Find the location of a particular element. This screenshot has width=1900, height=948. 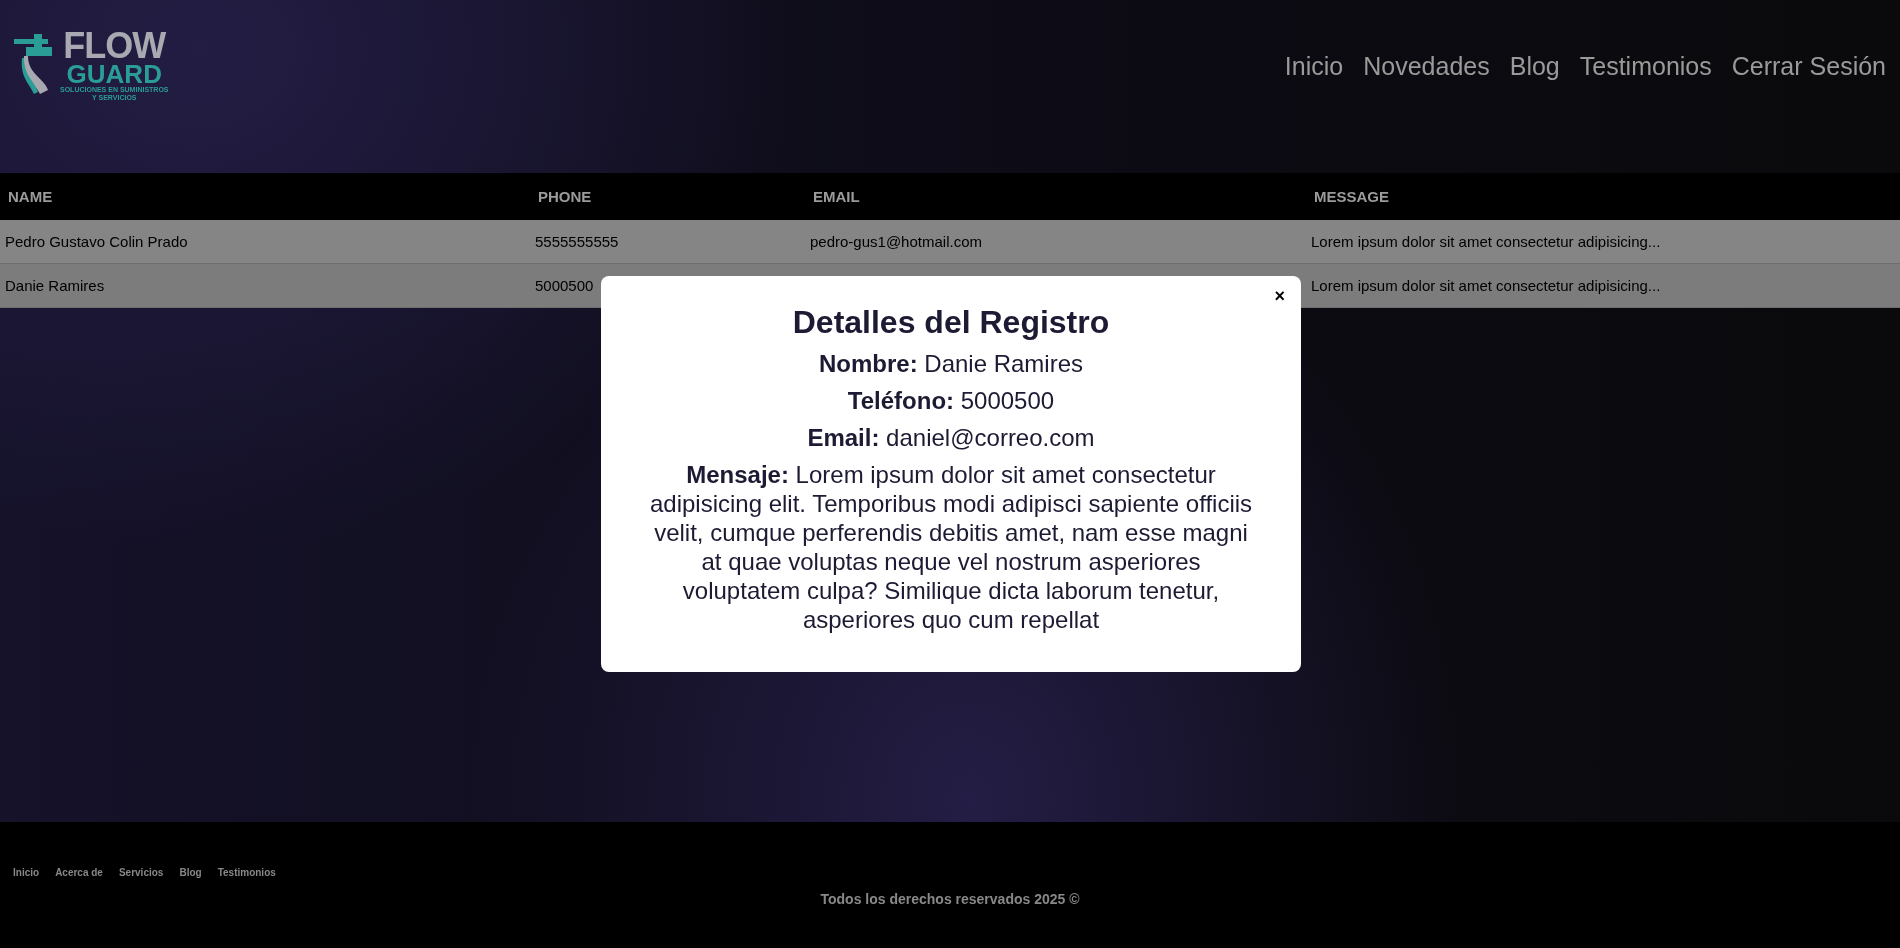

column-header: EMAIL is located at coordinates (836, 196).